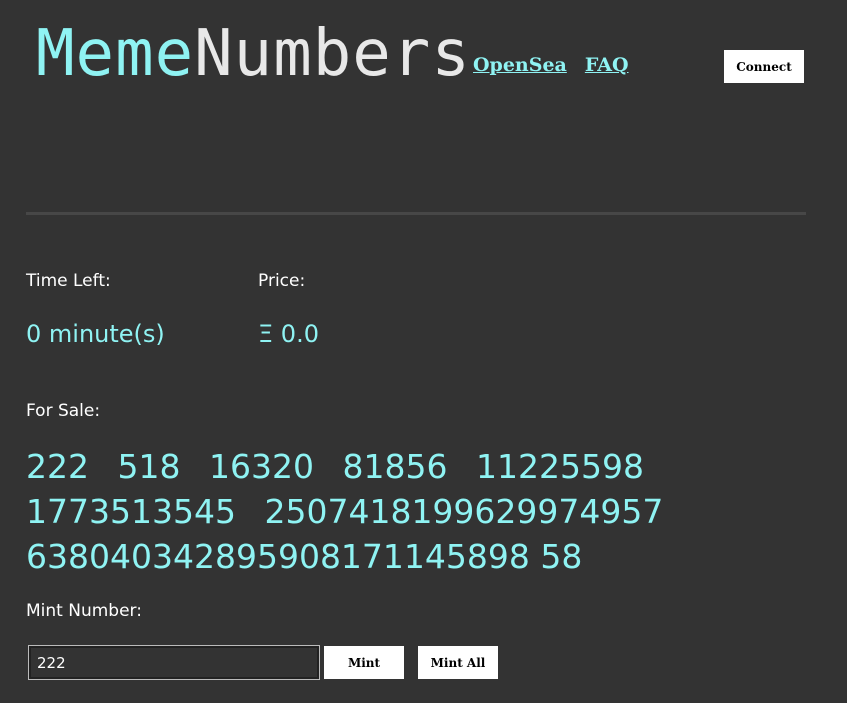  I want to click on for-sale-number: 11225598, so click(560, 466).